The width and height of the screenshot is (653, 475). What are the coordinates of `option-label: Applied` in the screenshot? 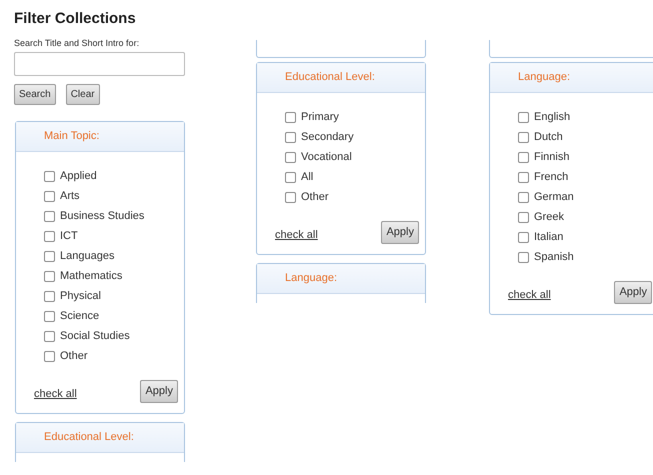 It's located at (79, 176).